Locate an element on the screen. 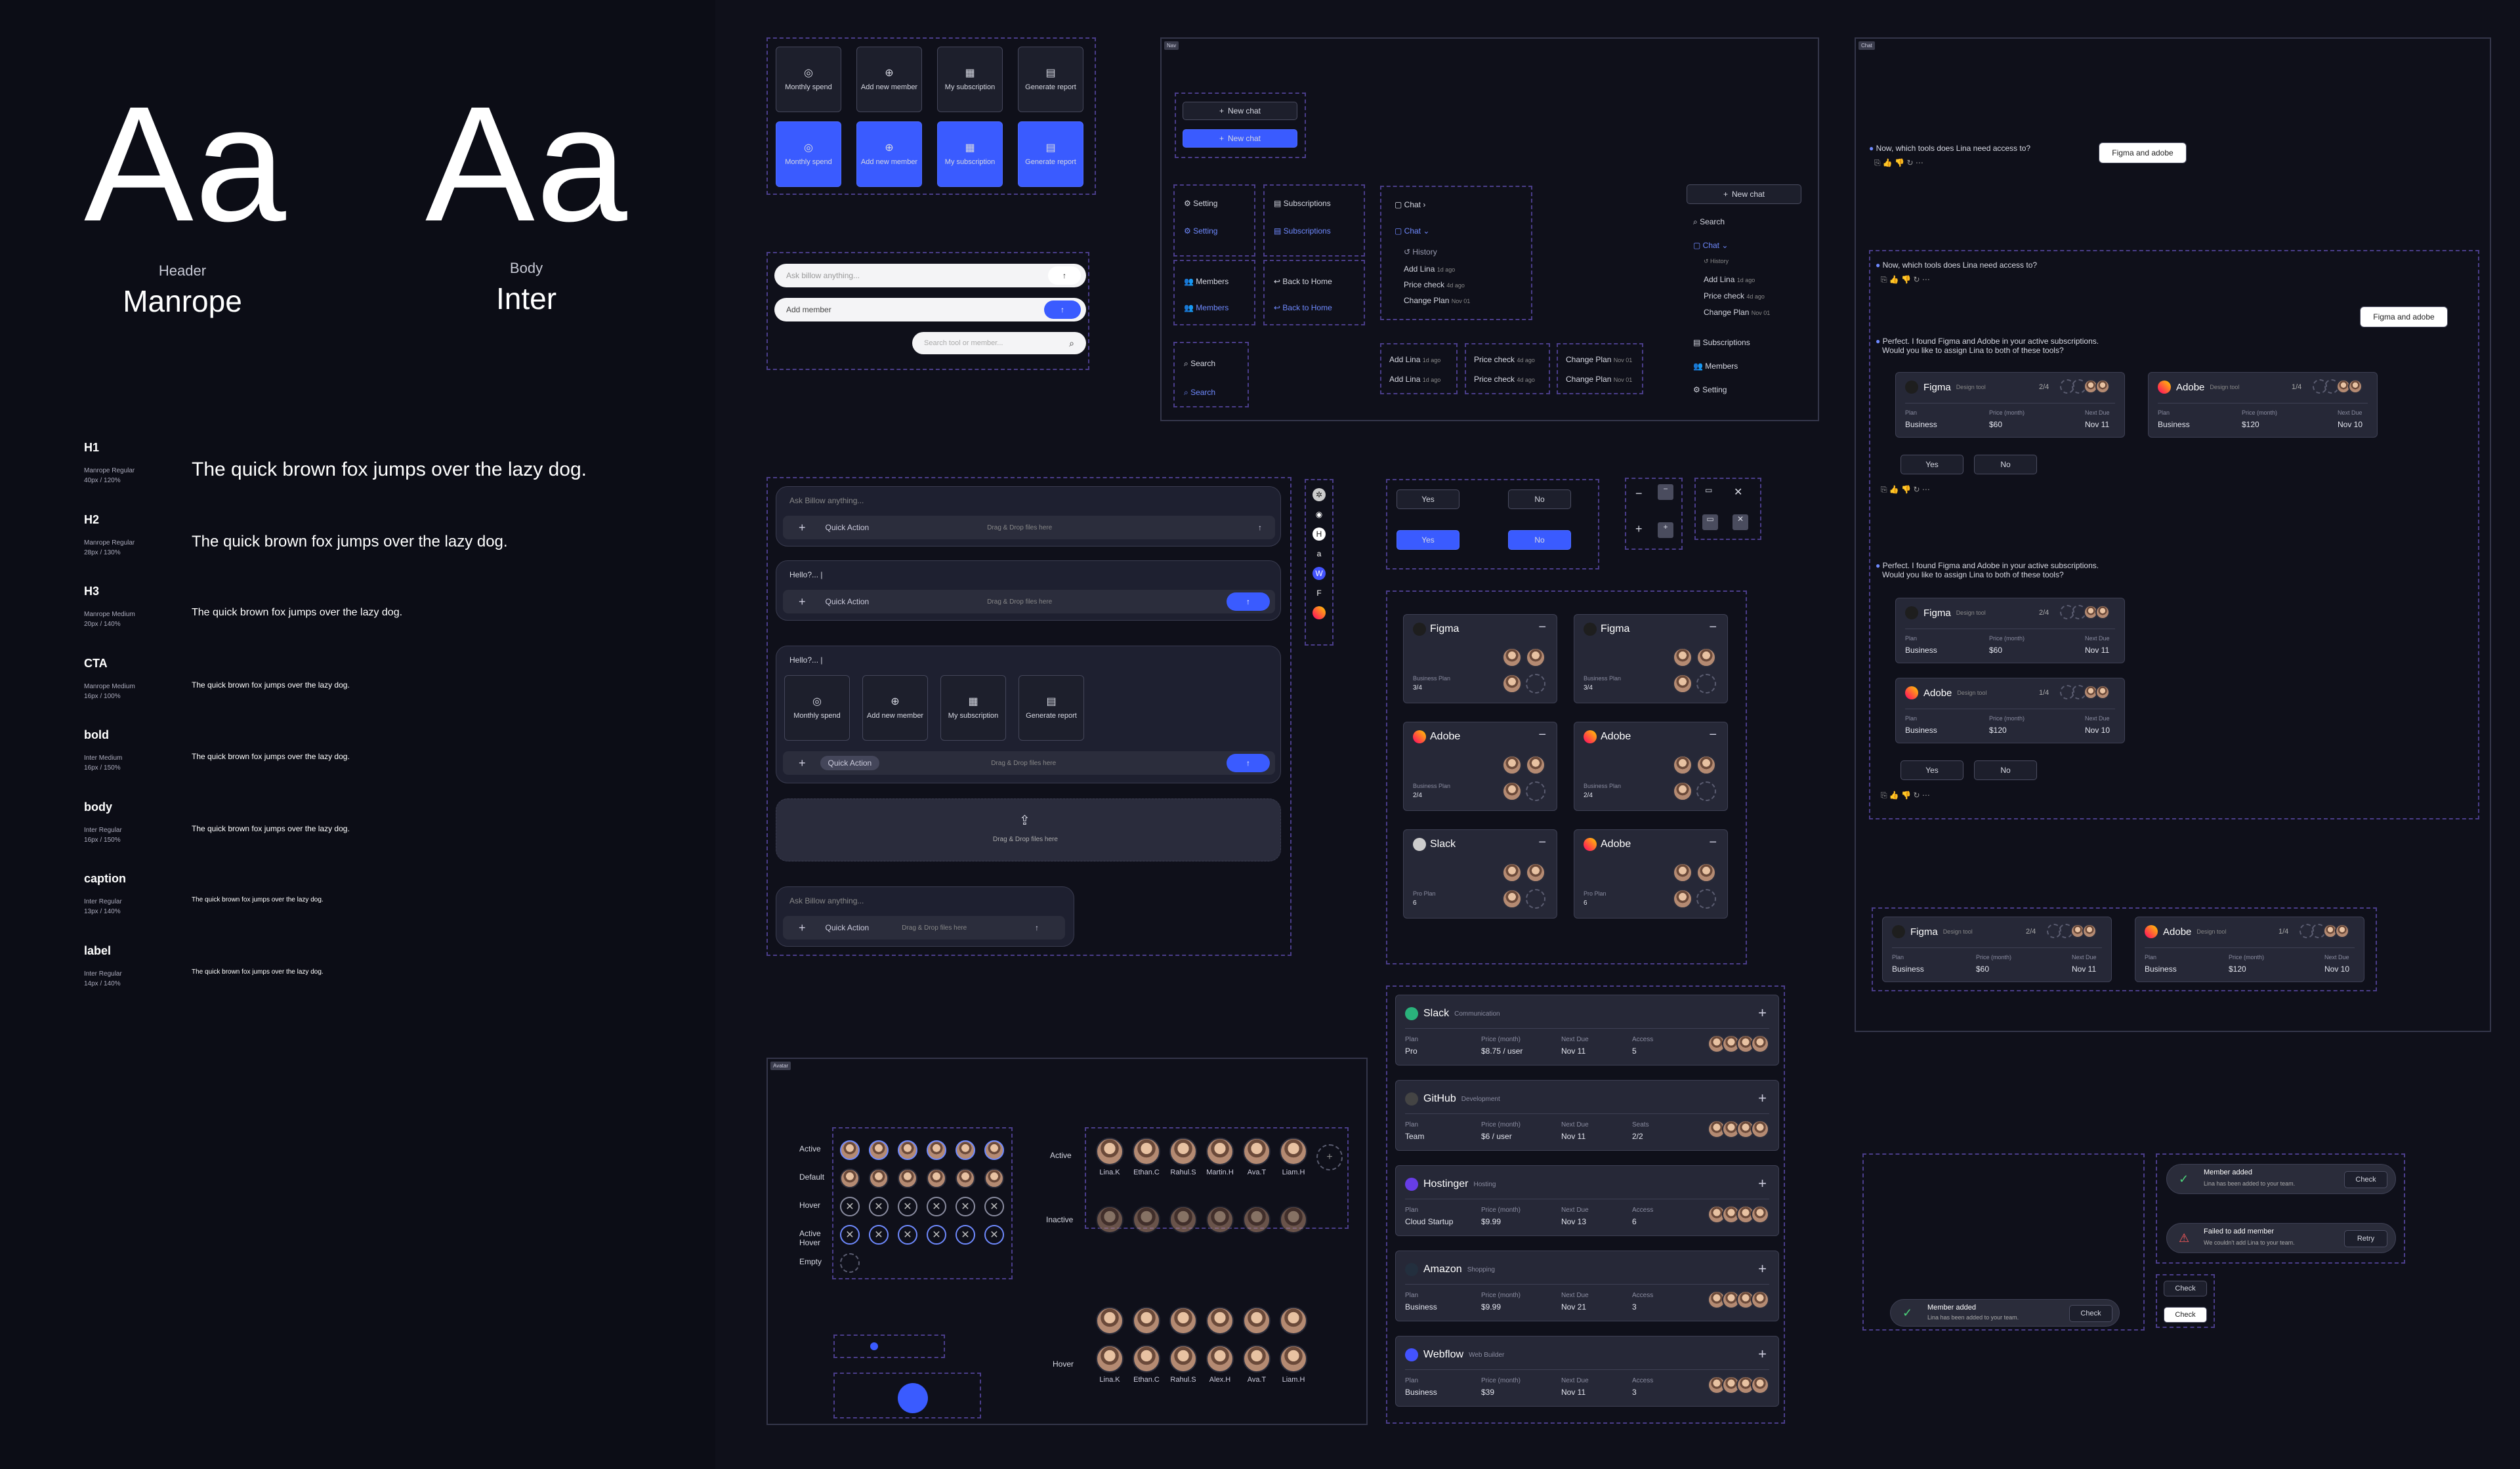 This screenshot has height=1469, width=2520. sidebar-new-chat: + New chat is located at coordinates (1744, 194).